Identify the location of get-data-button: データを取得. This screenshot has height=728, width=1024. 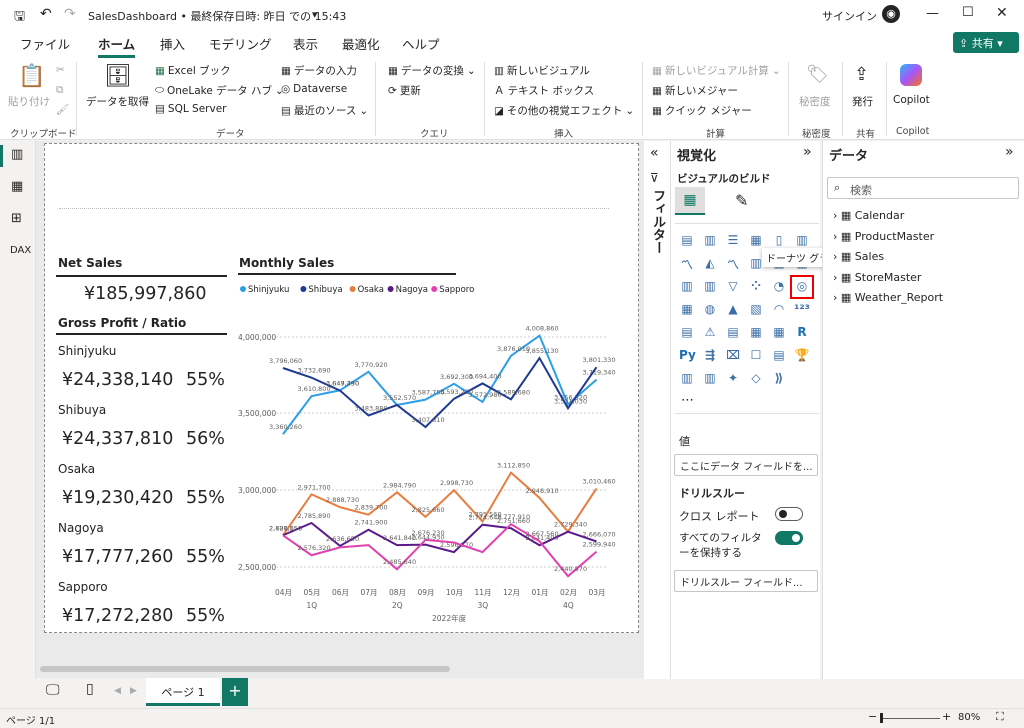
(117, 101).